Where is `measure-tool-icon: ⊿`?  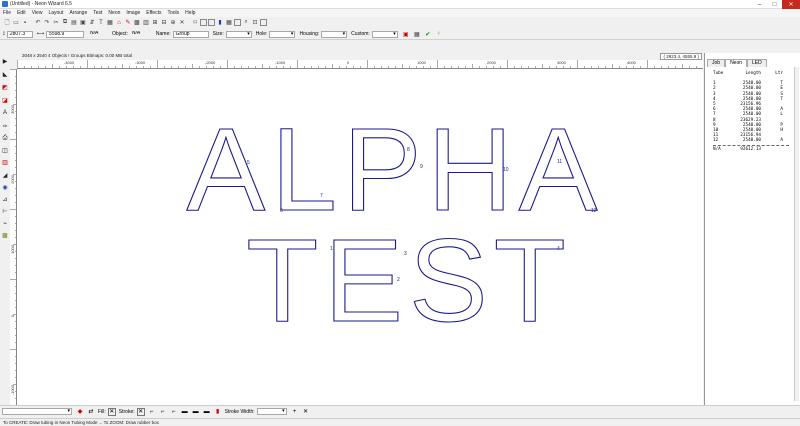
measure-tool-icon: ⊿ is located at coordinates (5, 199).